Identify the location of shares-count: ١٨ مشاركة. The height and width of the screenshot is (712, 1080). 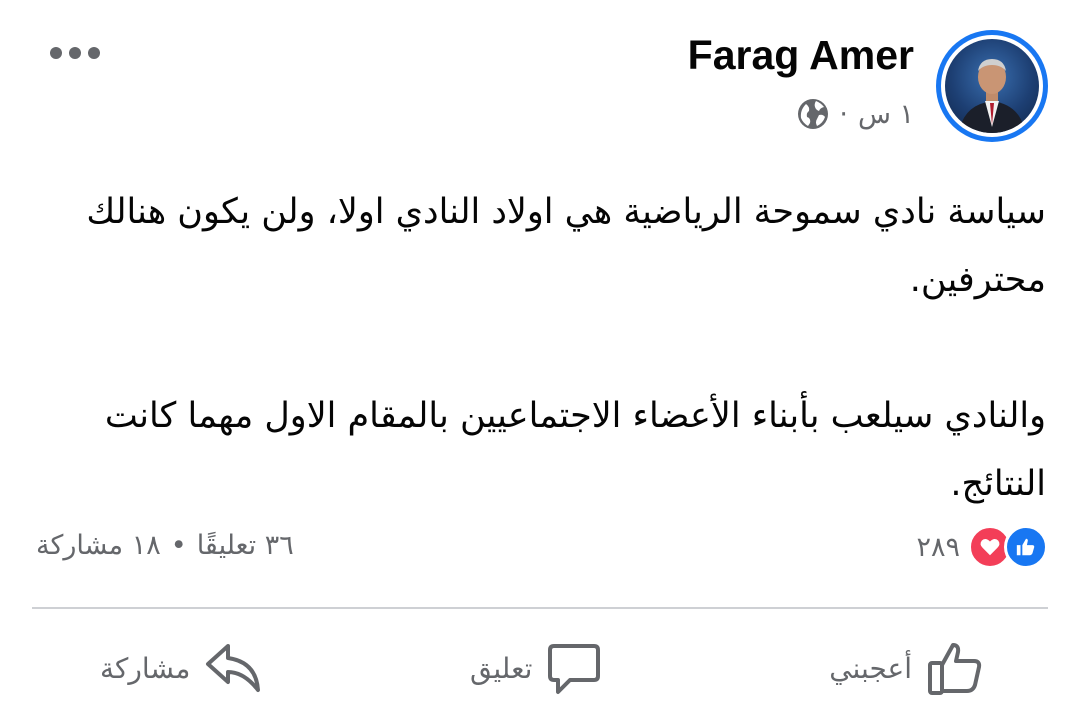
(98, 545).